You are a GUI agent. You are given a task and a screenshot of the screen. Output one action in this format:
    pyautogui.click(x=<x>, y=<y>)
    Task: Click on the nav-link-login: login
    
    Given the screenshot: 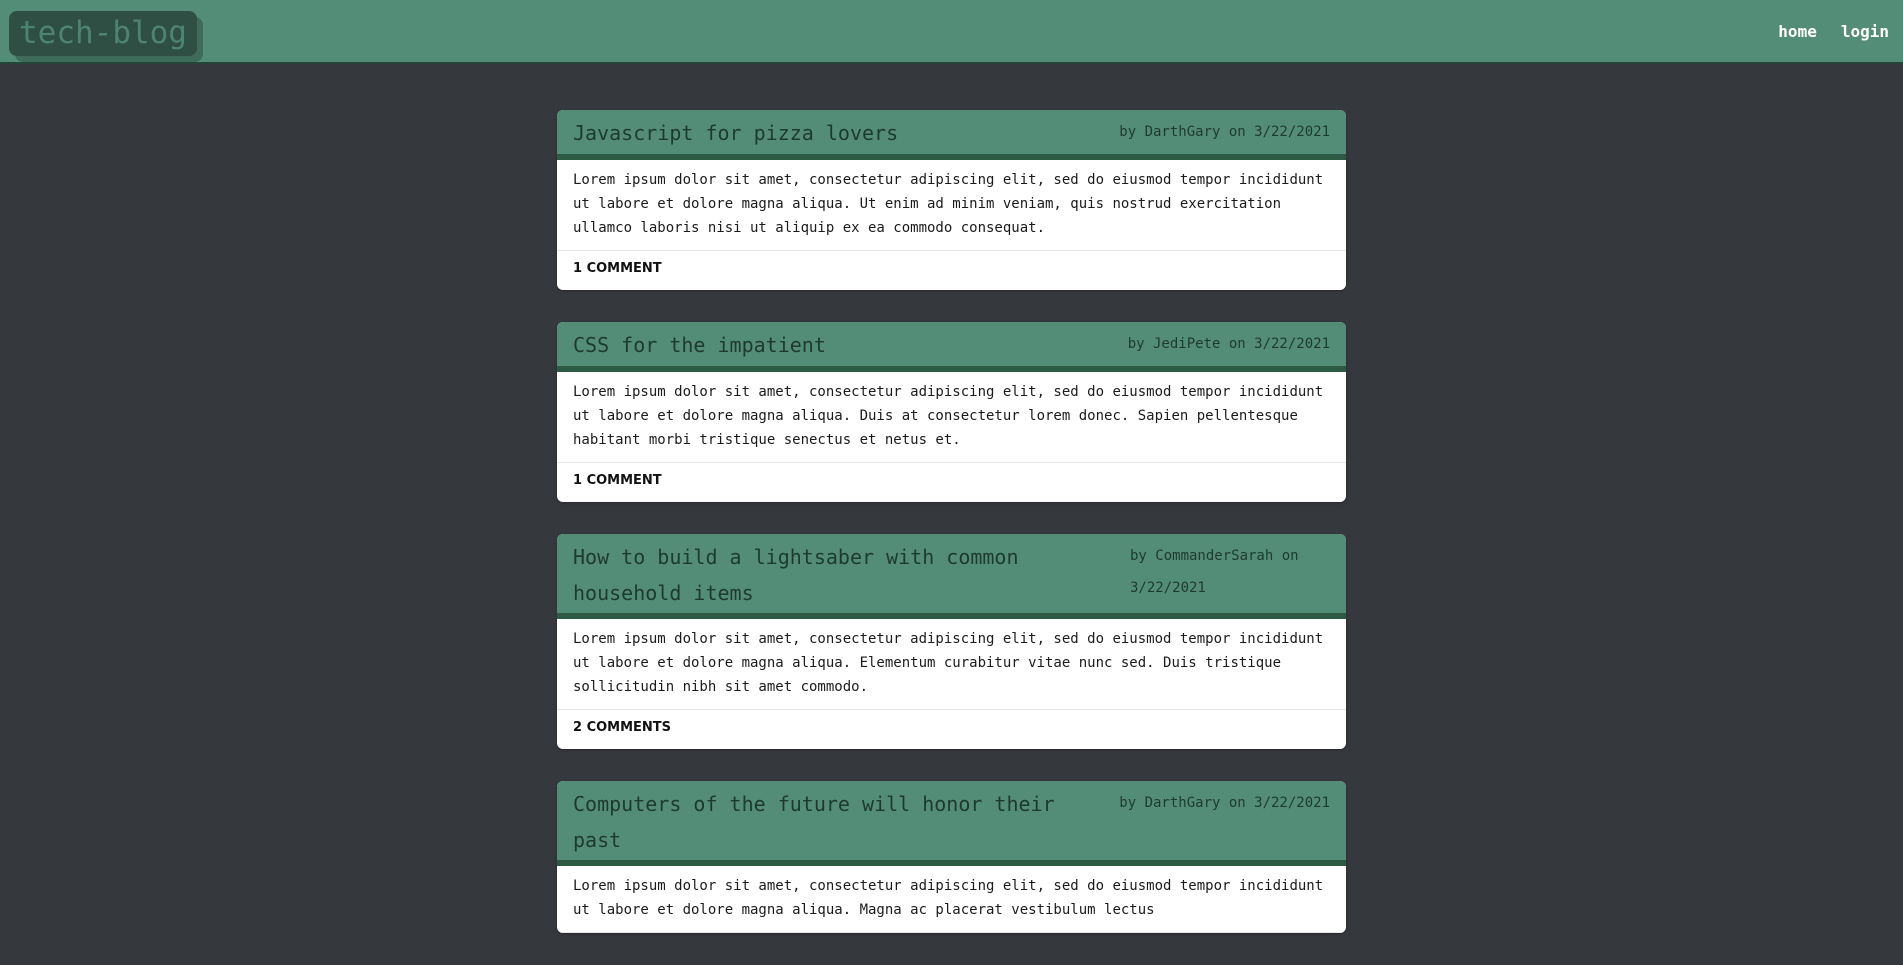 What is the action you would take?
    pyautogui.click(x=1865, y=31)
    